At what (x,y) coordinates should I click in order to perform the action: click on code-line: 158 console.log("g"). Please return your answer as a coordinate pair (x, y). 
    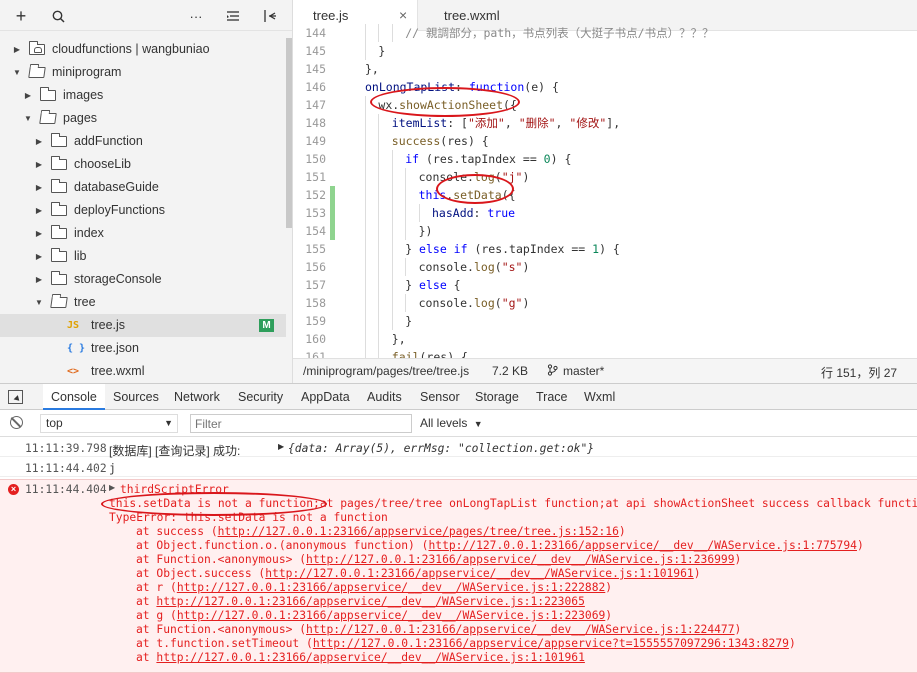
    Looking at the image, I should click on (605, 303).